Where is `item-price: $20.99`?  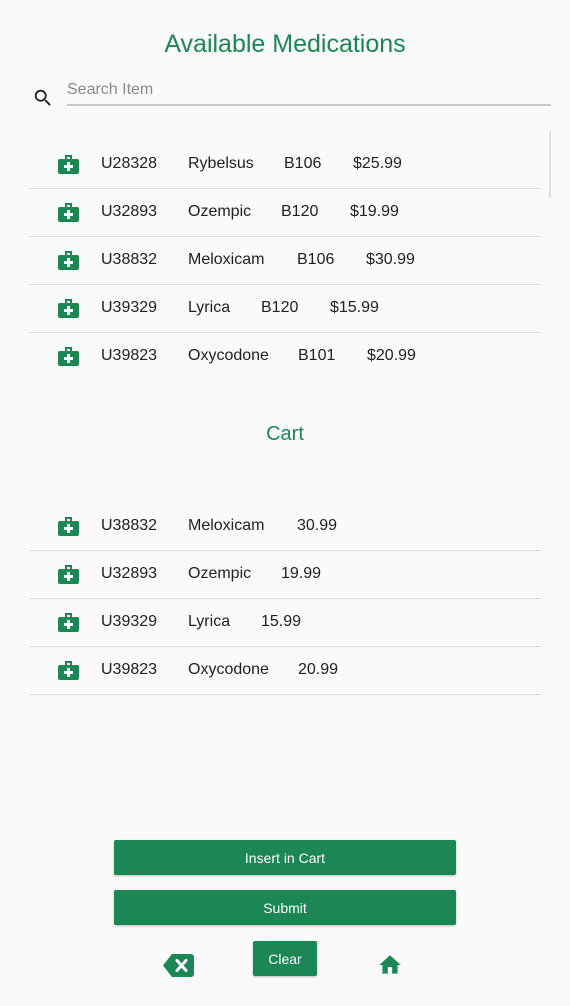
item-price: $20.99 is located at coordinates (391, 355).